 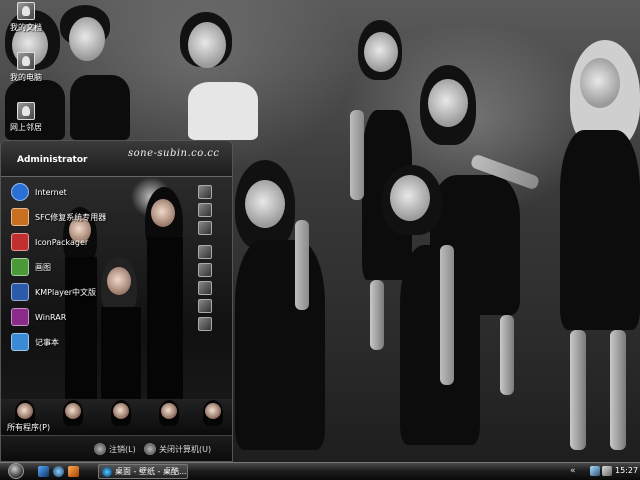 I want to click on program-label: WinRAR, so click(x=51, y=317).